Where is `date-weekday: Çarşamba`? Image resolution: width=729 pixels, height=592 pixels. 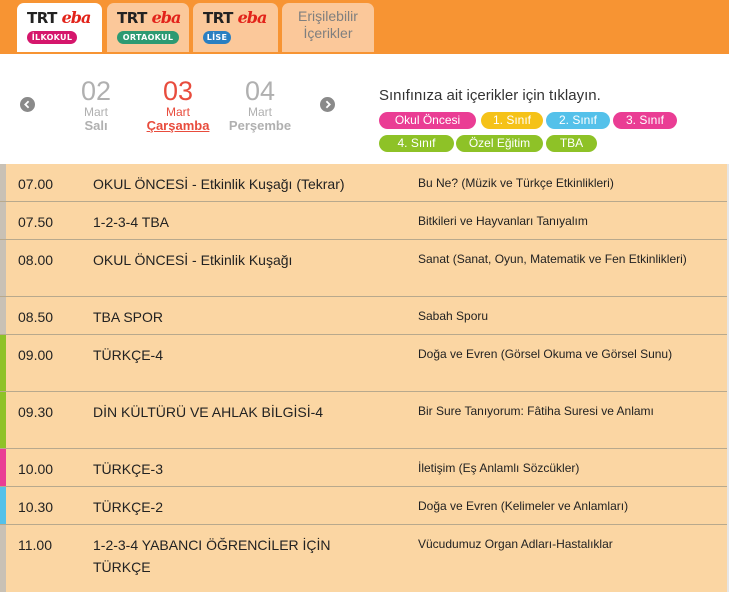
date-weekday: Çarşamba is located at coordinates (178, 125).